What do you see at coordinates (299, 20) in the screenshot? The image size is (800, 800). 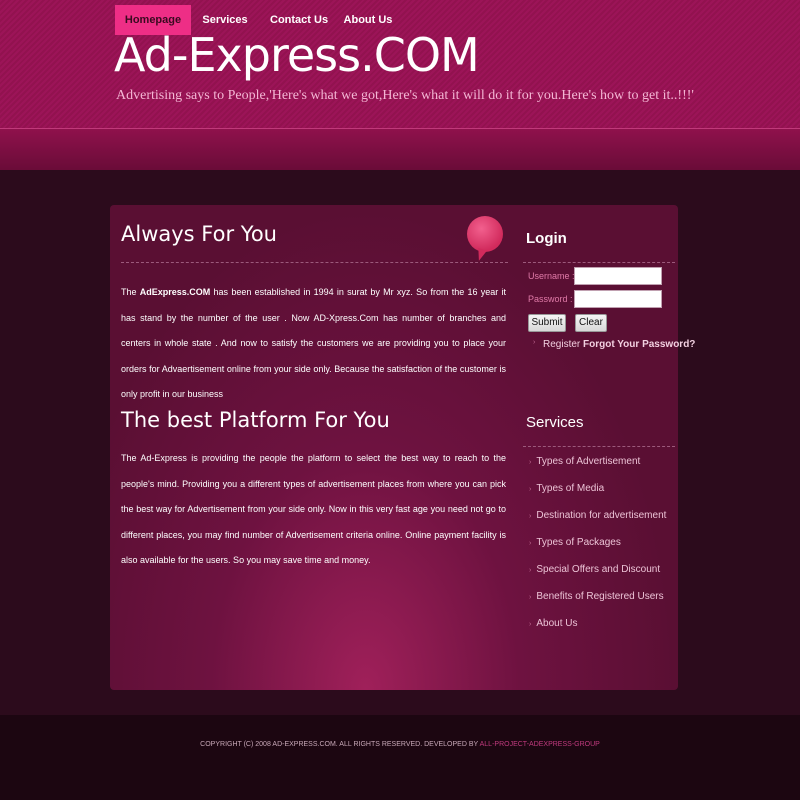 I see `nav-item-contact-us: Contact Us` at bounding box center [299, 20].